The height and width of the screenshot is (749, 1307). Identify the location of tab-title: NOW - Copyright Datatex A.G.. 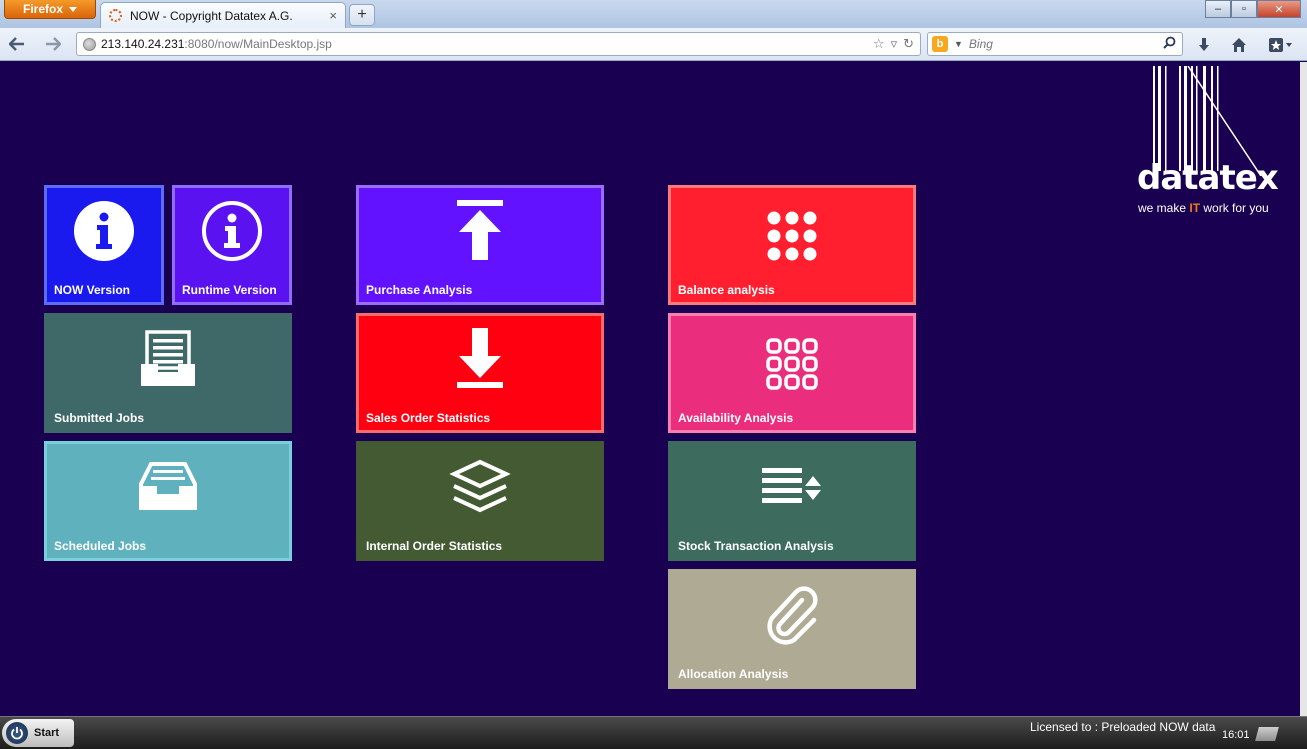
(211, 15).